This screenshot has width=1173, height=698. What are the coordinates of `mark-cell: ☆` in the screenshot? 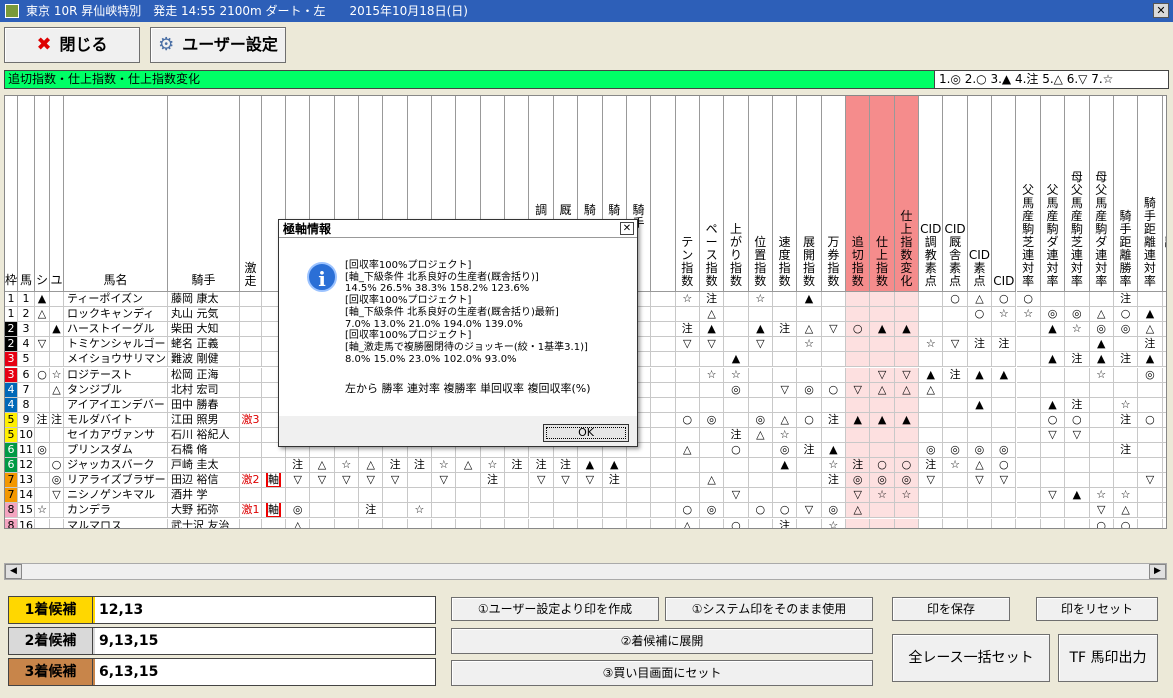 It's located at (785, 435).